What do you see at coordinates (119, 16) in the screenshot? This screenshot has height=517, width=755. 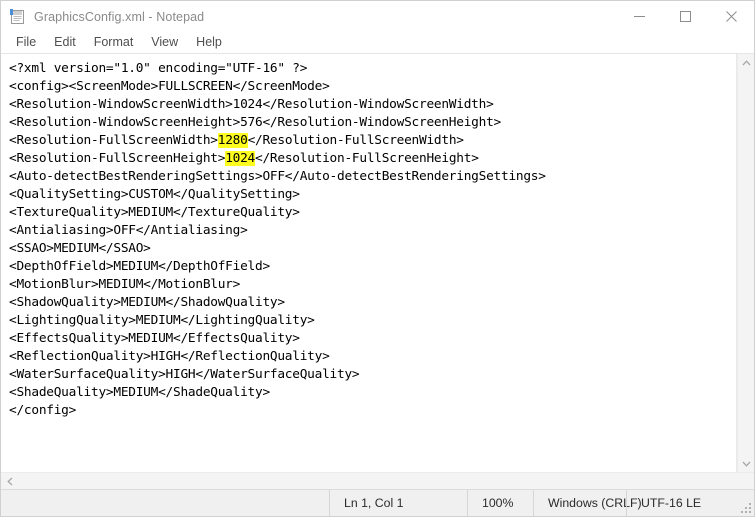 I see `window-title: GraphicsConfig.xml - Notepad` at bounding box center [119, 16].